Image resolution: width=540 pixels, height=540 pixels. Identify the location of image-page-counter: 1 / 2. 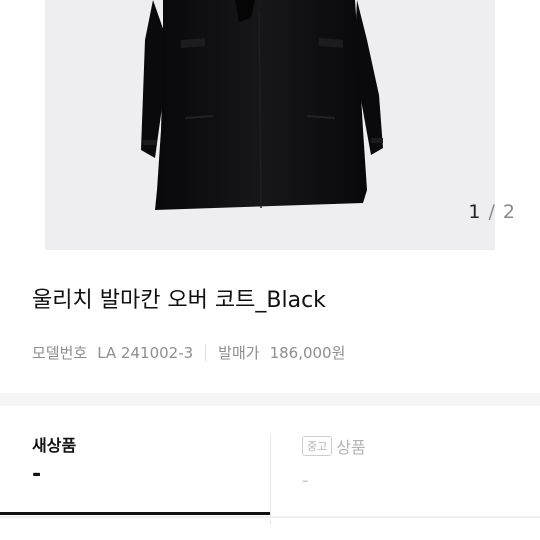
(492, 212).